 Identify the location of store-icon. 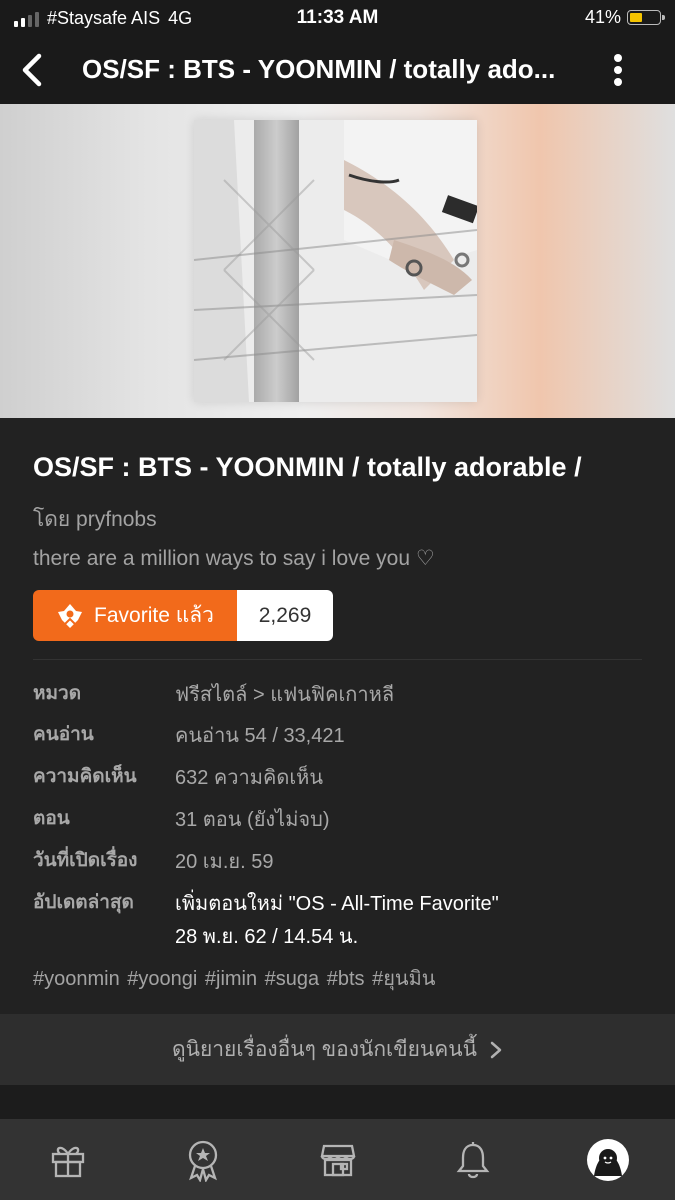
(337, 1160).